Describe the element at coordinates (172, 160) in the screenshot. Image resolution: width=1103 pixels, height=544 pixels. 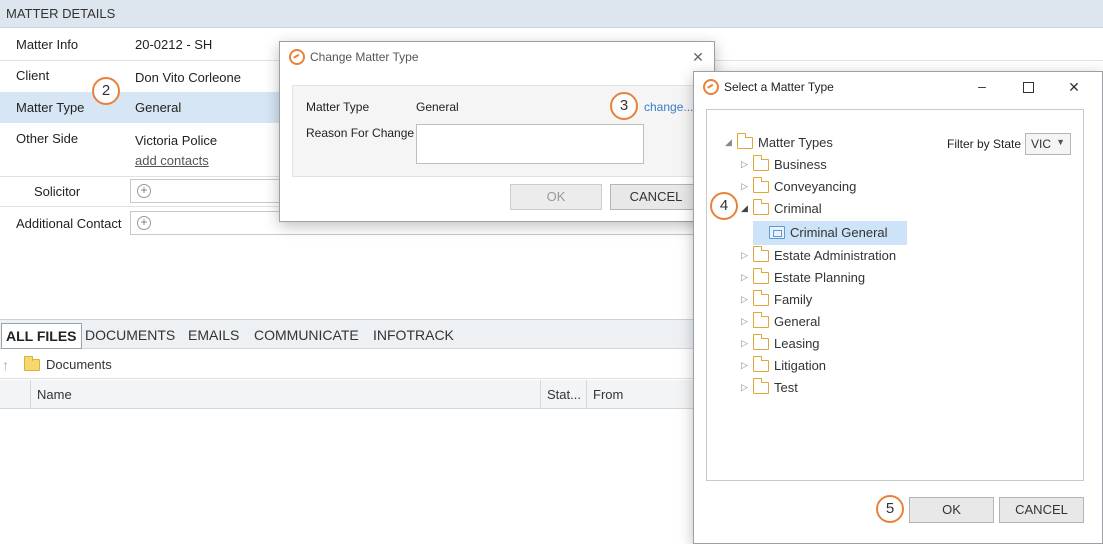
I see `add-contacts-link: add contacts` at that location.